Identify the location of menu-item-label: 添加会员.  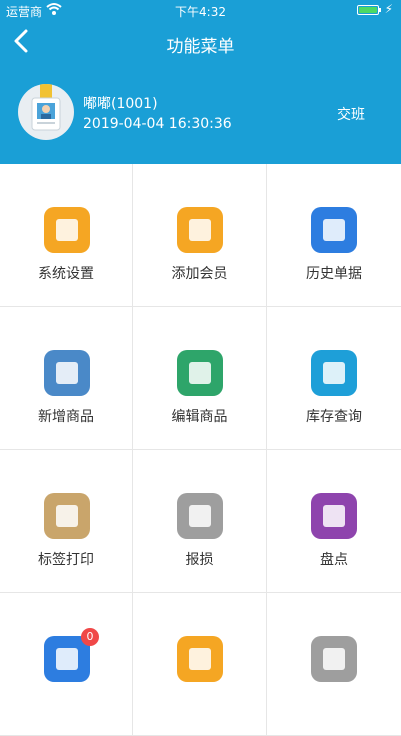
(199, 274).